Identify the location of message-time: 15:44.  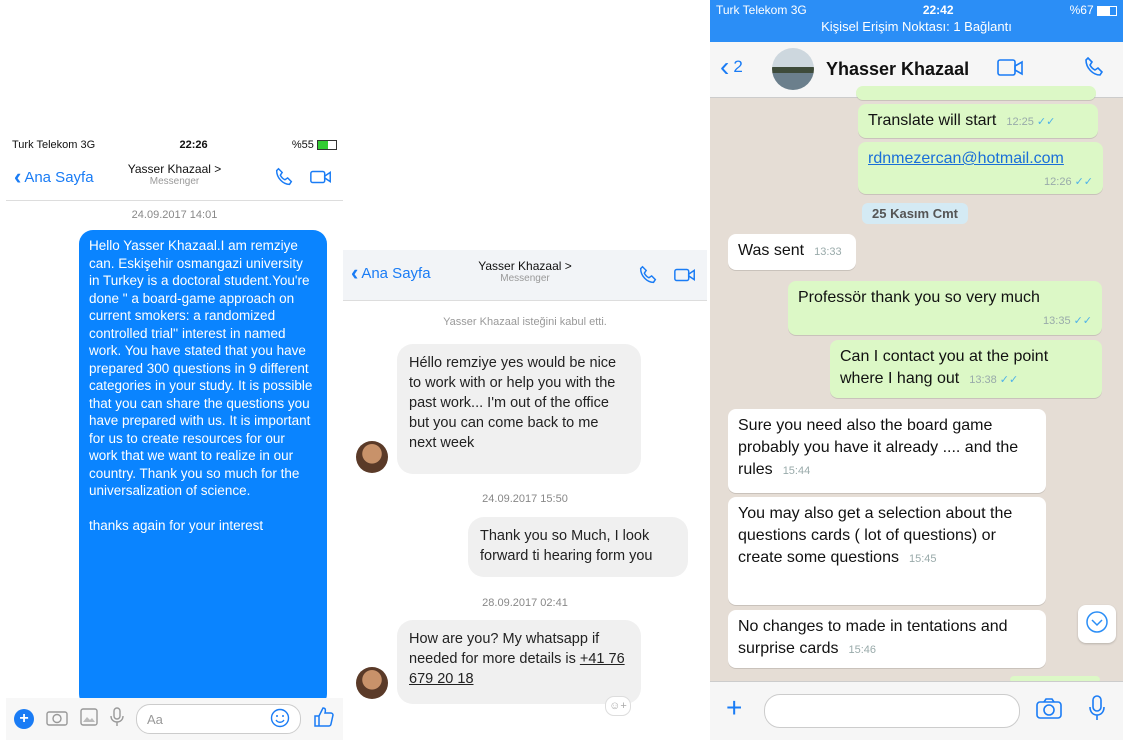
(796, 471).